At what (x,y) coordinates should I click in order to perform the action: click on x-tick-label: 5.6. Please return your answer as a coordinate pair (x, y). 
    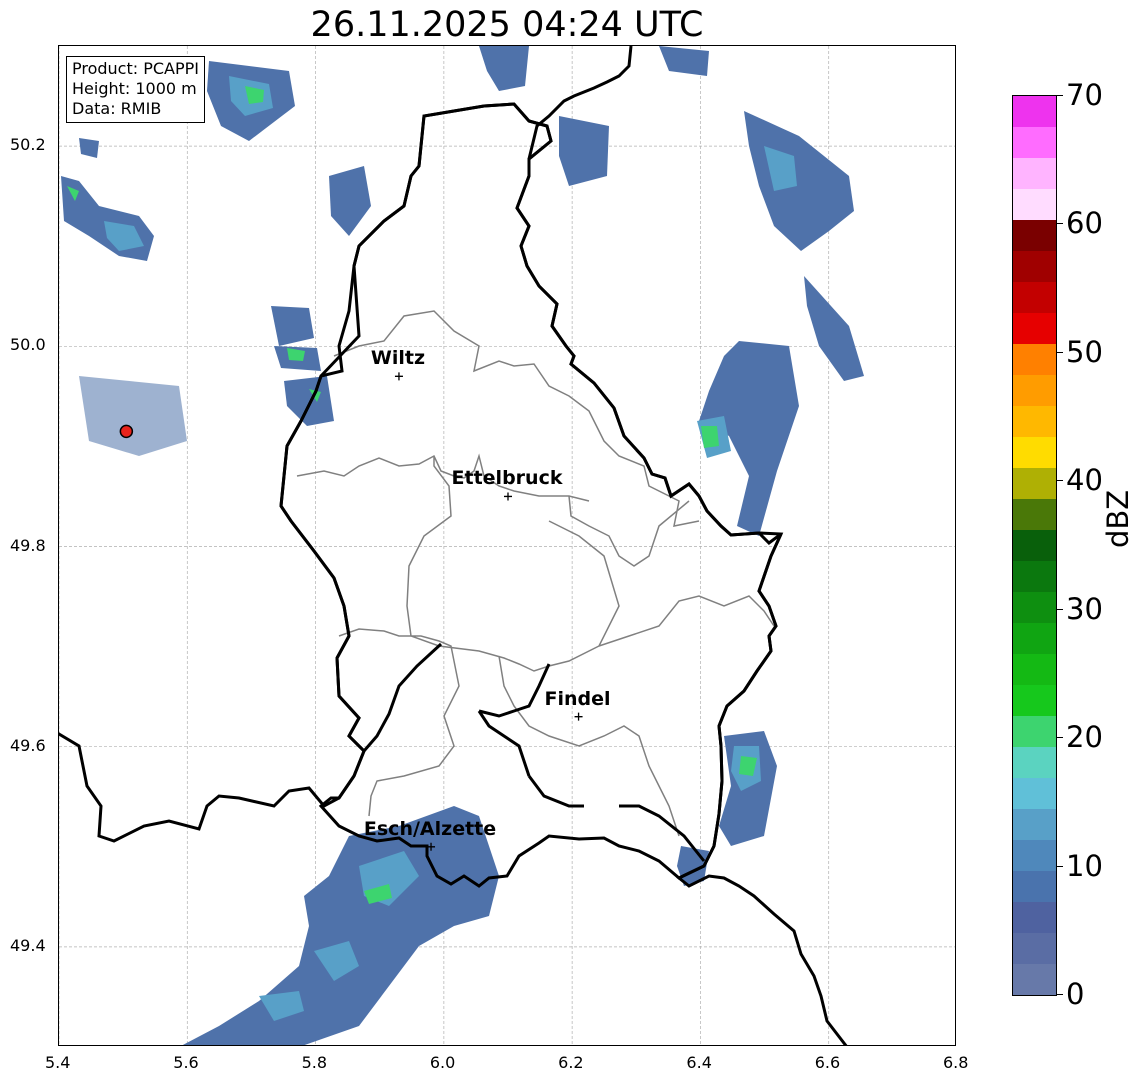
    Looking at the image, I should click on (186, 1062).